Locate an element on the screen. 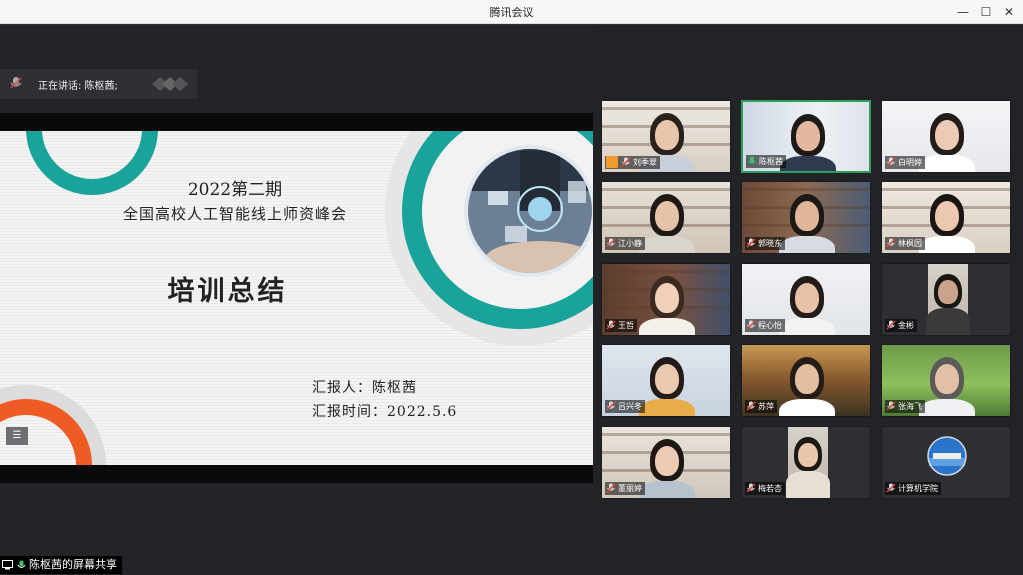 The image size is (1023, 575). minimize-button: — is located at coordinates (963, 12).